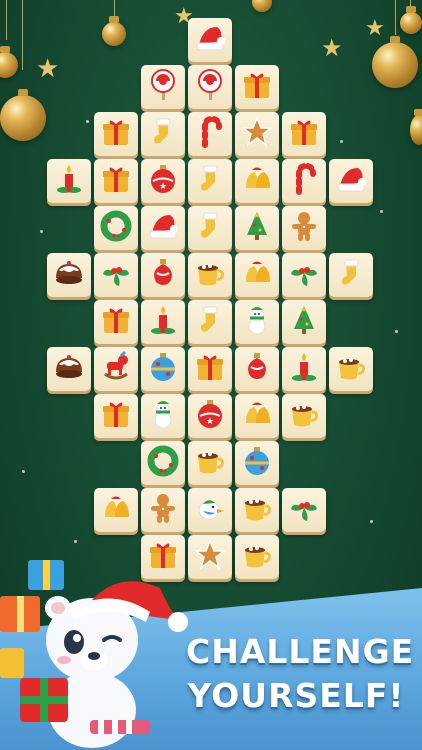  I want to click on santa-hat-icon, so click(163, 228).